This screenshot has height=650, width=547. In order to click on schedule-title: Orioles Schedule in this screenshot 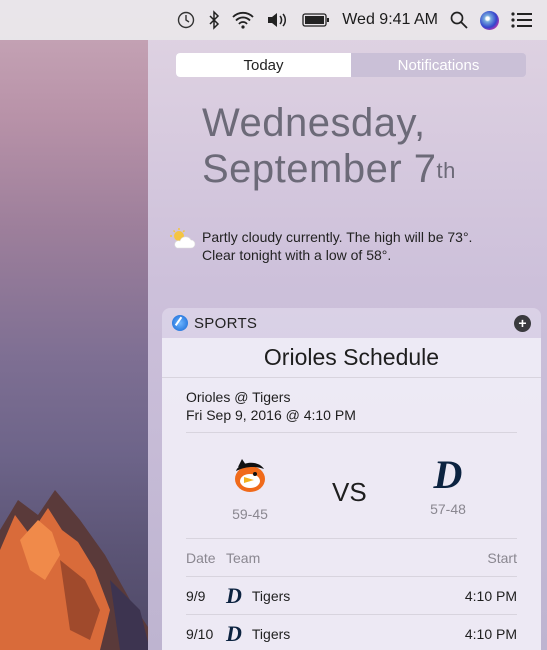, I will do `click(351, 358)`.